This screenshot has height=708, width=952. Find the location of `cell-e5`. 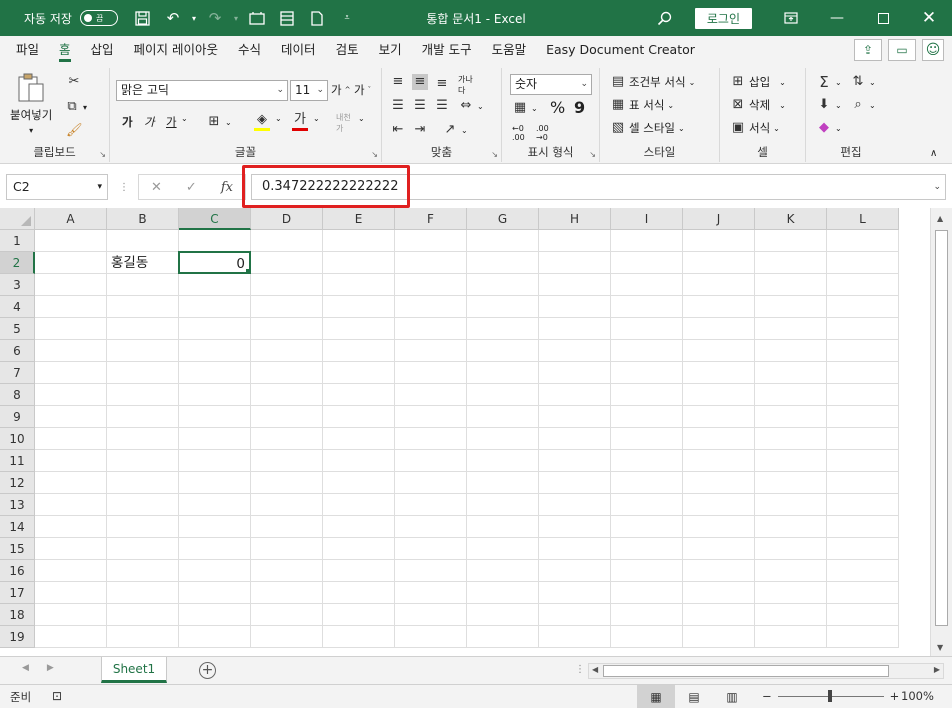

cell-e5 is located at coordinates (359, 329).